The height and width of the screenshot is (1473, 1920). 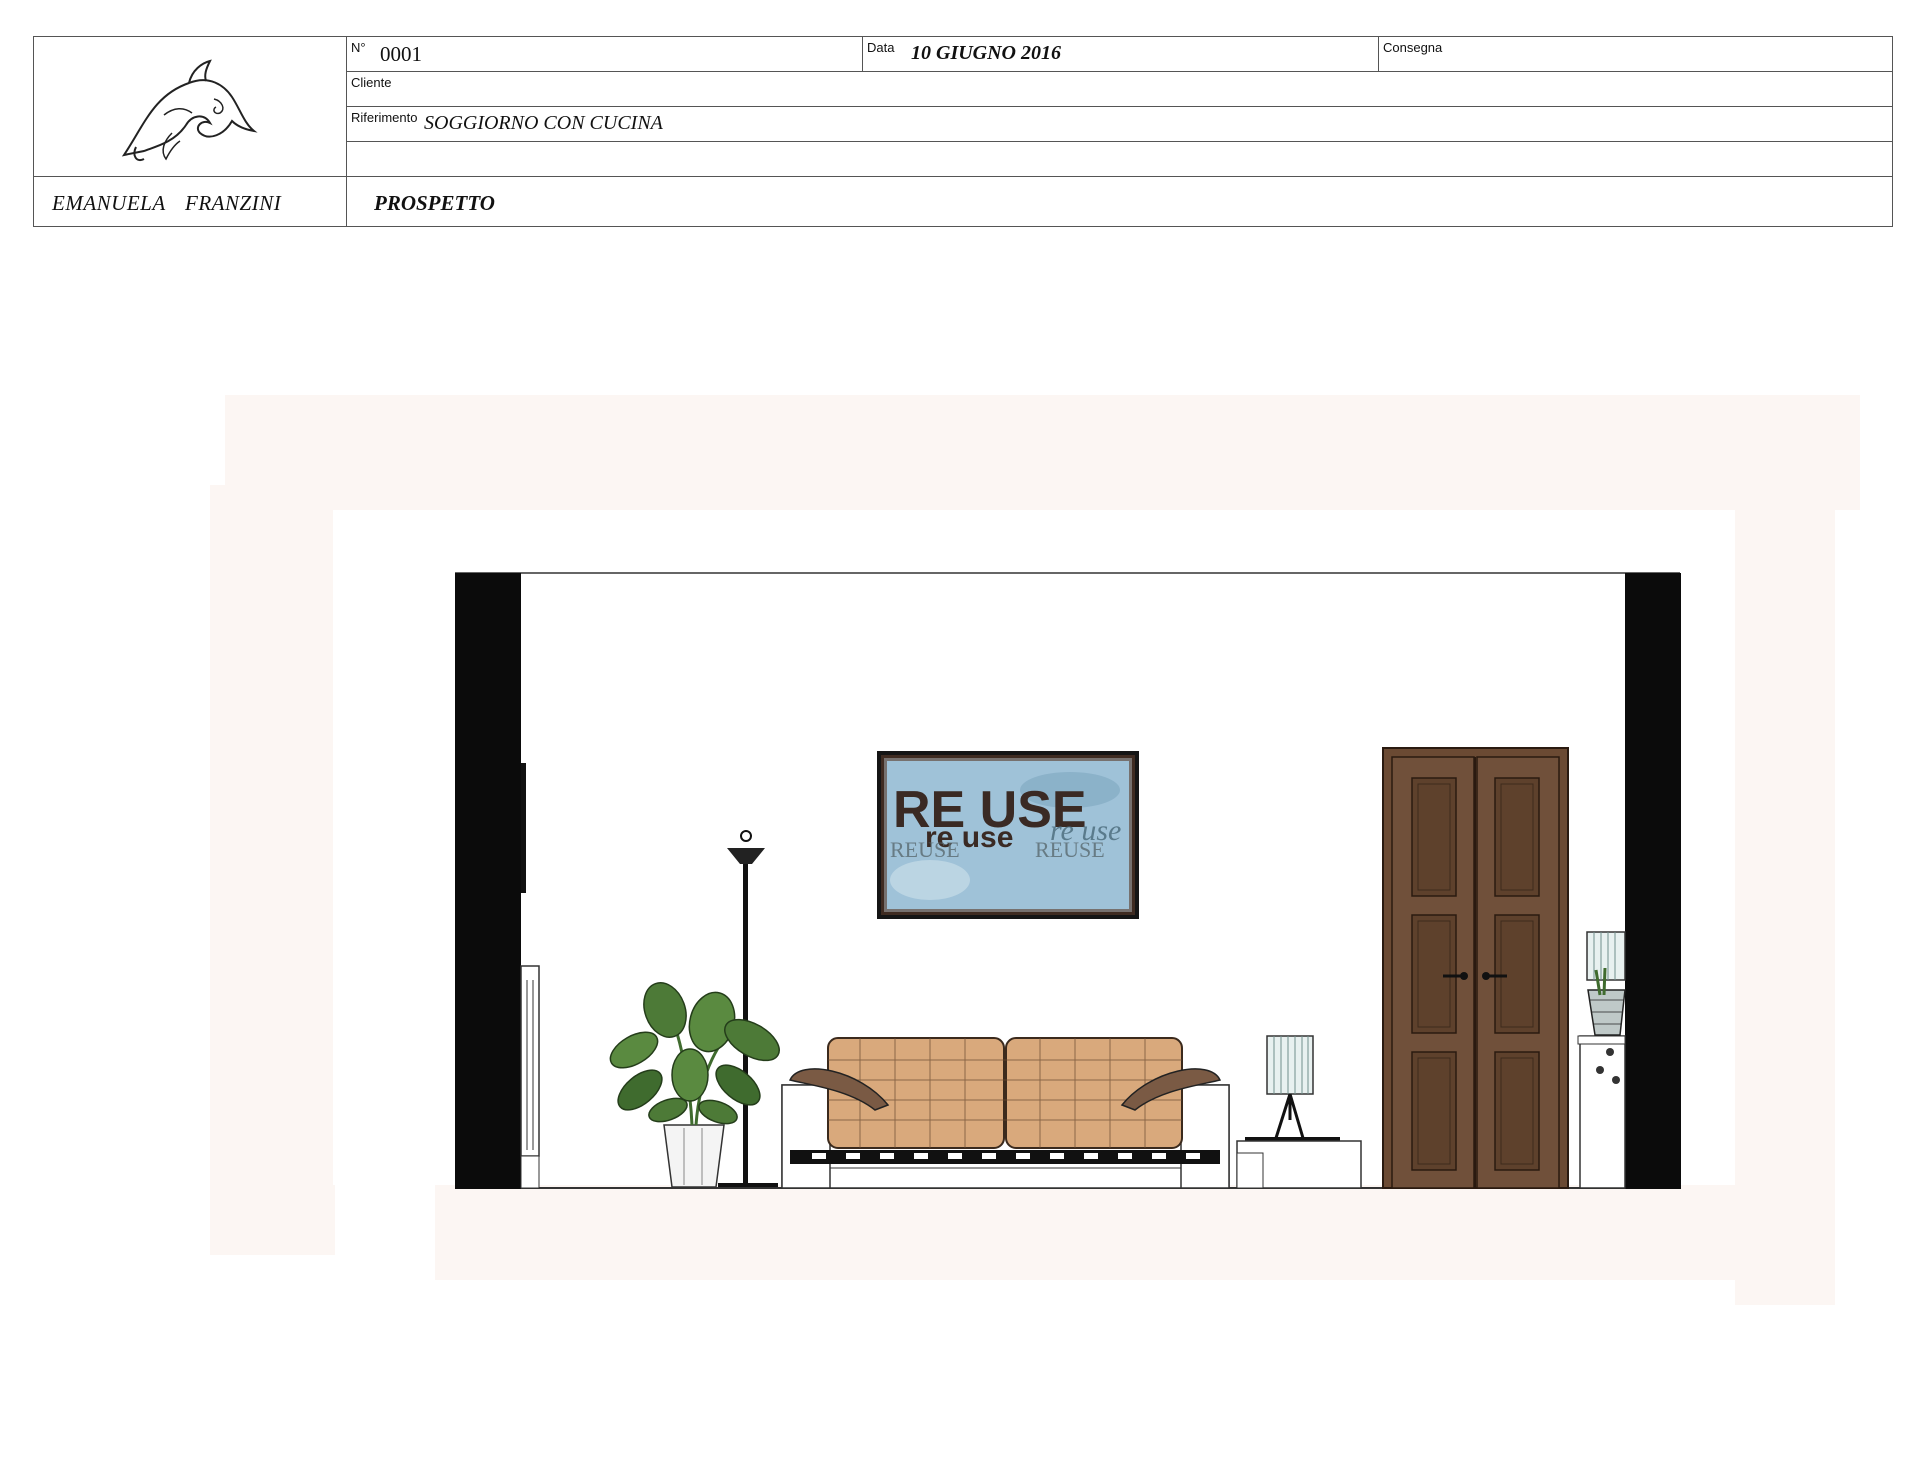 I want to click on art-text-small-left: REUSE, so click(x=925, y=849).